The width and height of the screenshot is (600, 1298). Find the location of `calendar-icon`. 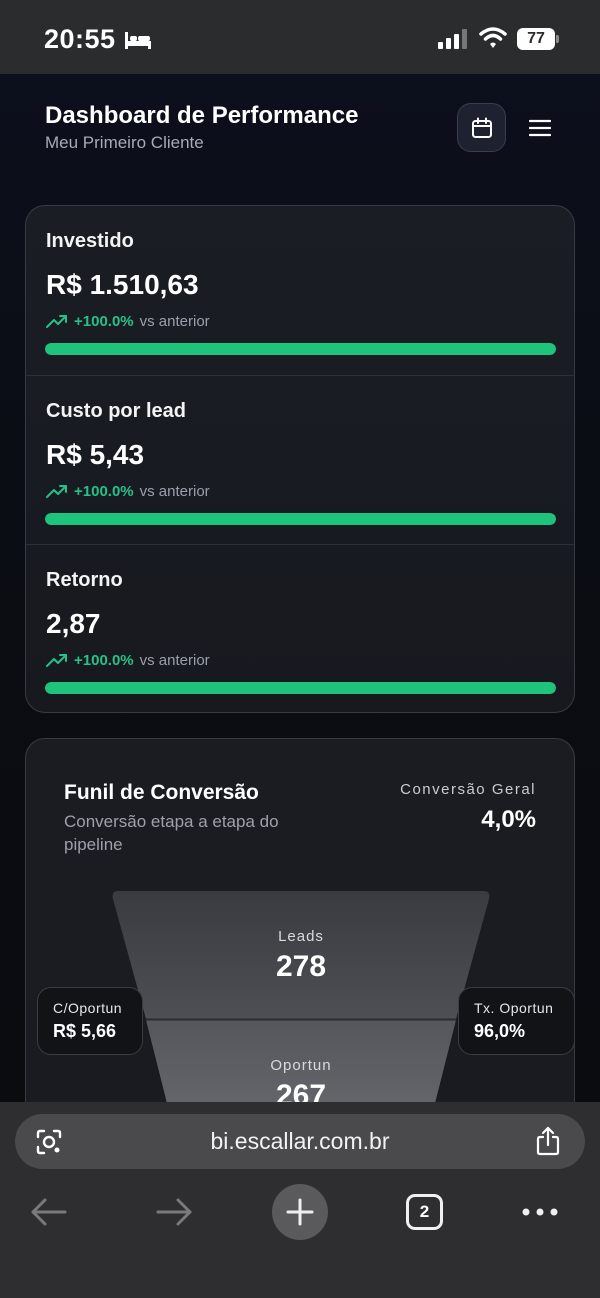

calendar-icon is located at coordinates (481, 127).